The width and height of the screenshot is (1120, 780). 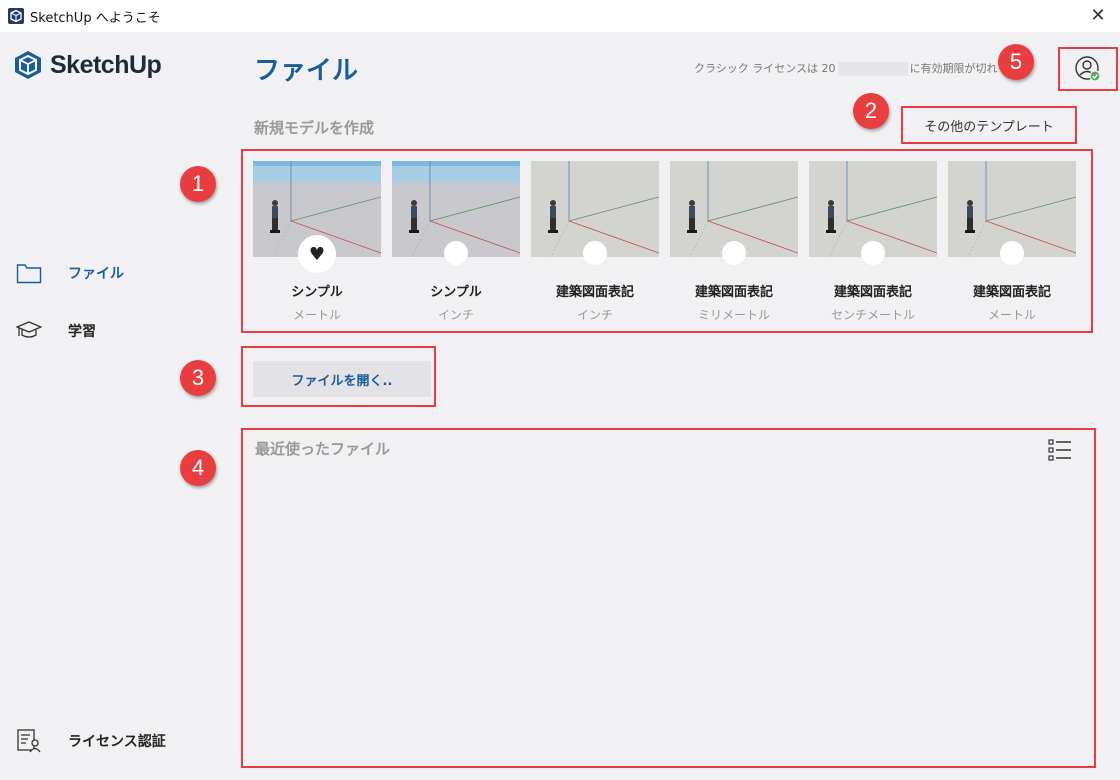 I want to click on sketchup-app-icon, so click(x=16, y=16).